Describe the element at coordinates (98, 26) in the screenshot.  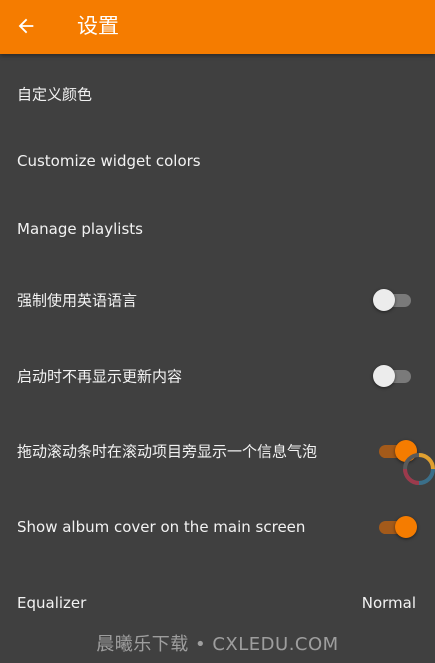
I see `page-title: 设置` at that location.